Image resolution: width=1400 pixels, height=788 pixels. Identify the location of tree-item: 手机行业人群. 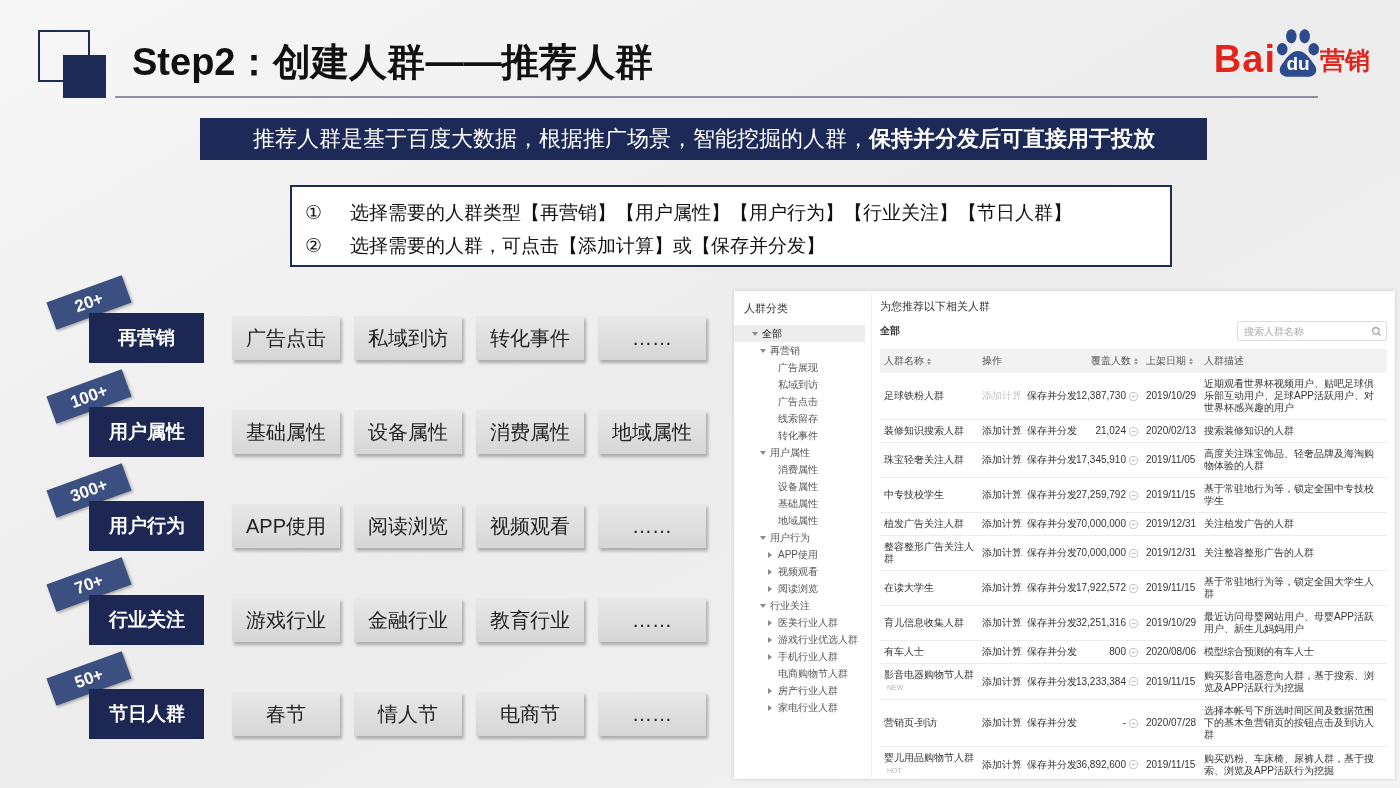
(799, 656).